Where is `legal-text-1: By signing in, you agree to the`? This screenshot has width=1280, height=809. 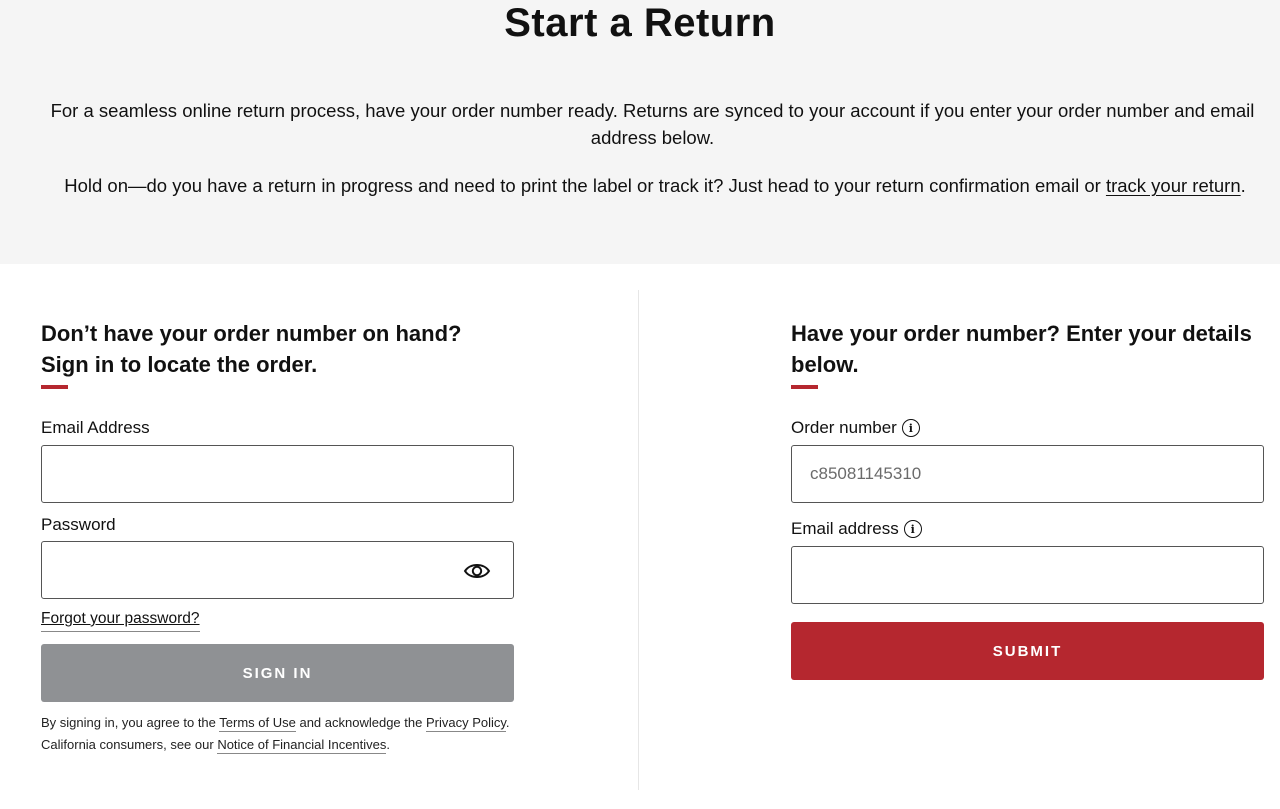 legal-text-1: By signing in, you agree to the is located at coordinates (130, 722).